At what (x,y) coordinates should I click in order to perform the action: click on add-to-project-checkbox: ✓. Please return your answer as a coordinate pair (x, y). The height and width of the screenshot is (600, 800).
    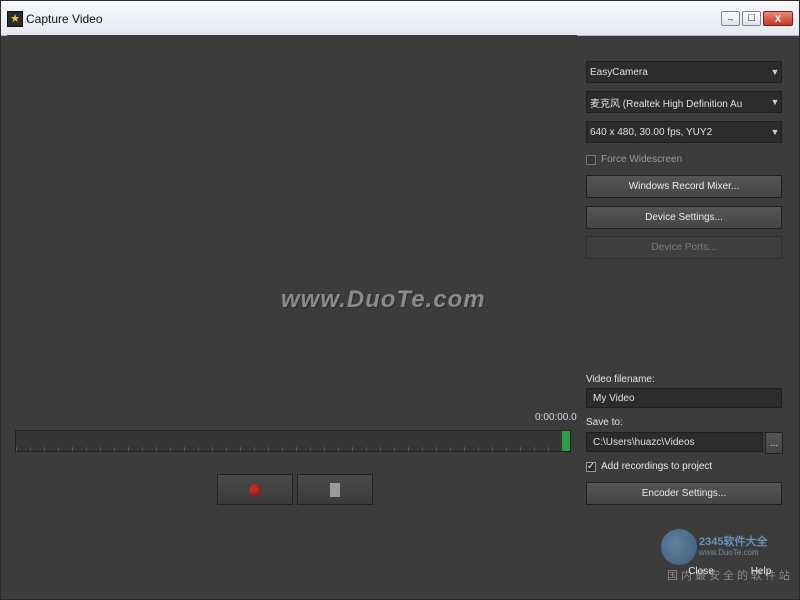
    Looking at the image, I should click on (591, 466).